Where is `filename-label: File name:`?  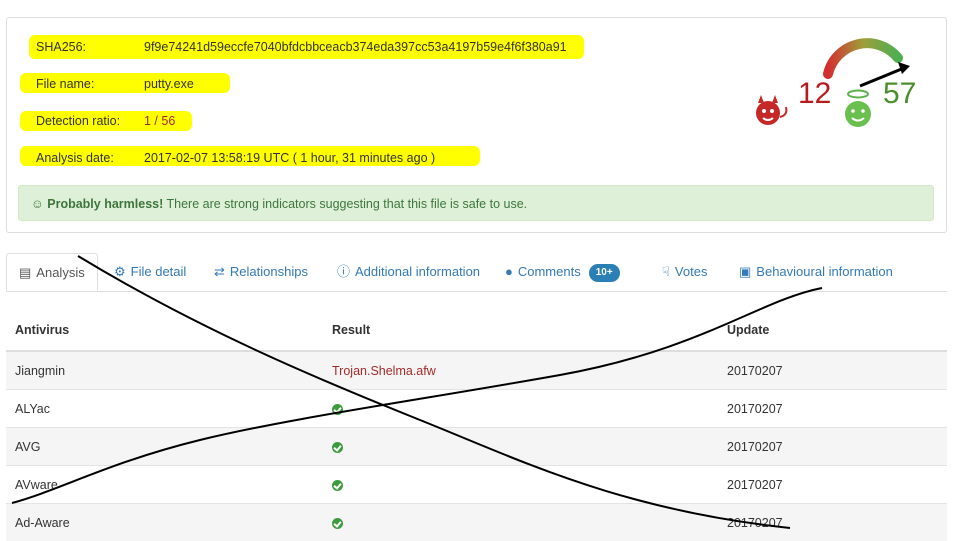 filename-label: File name: is located at coordinates (65, 84).